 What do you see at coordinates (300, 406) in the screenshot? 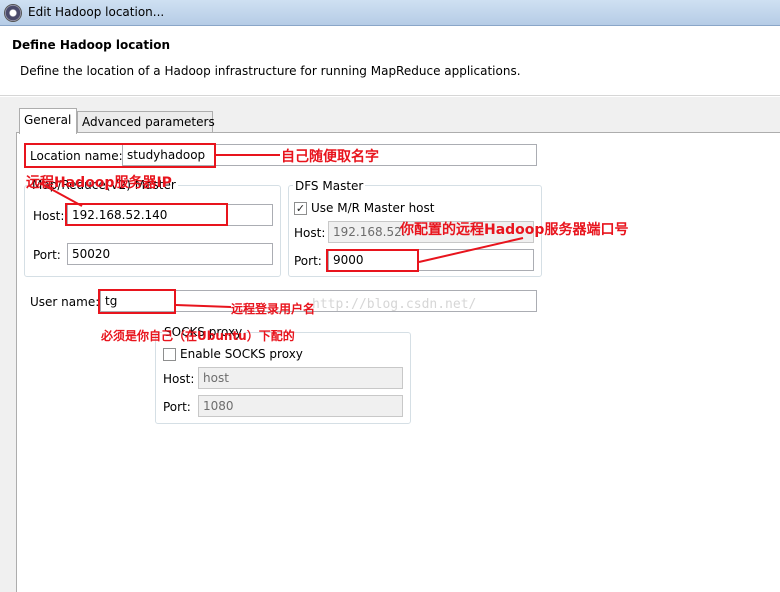
I see `socks-port-input: 1080` at bounding box center [300, 406].